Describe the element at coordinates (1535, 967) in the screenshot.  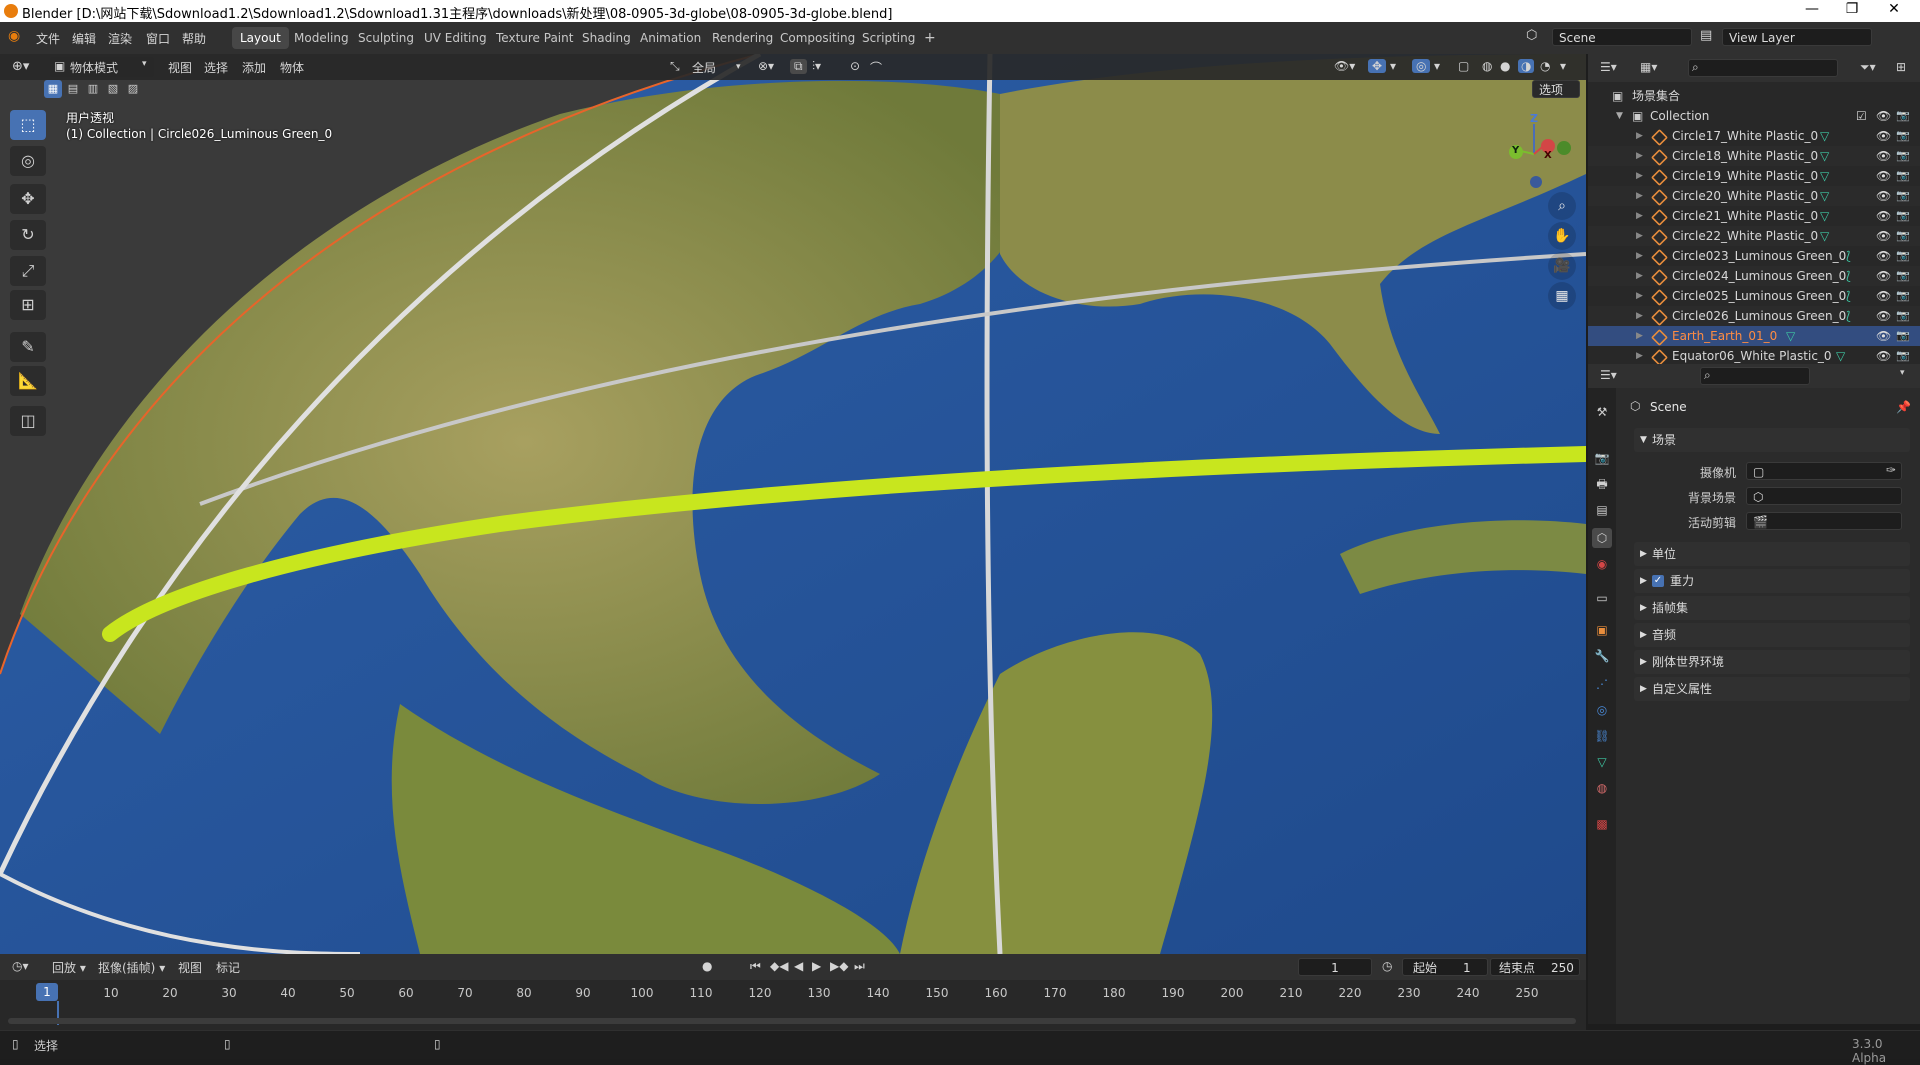
I see `end-frame-field: 结束点 250` at that location.